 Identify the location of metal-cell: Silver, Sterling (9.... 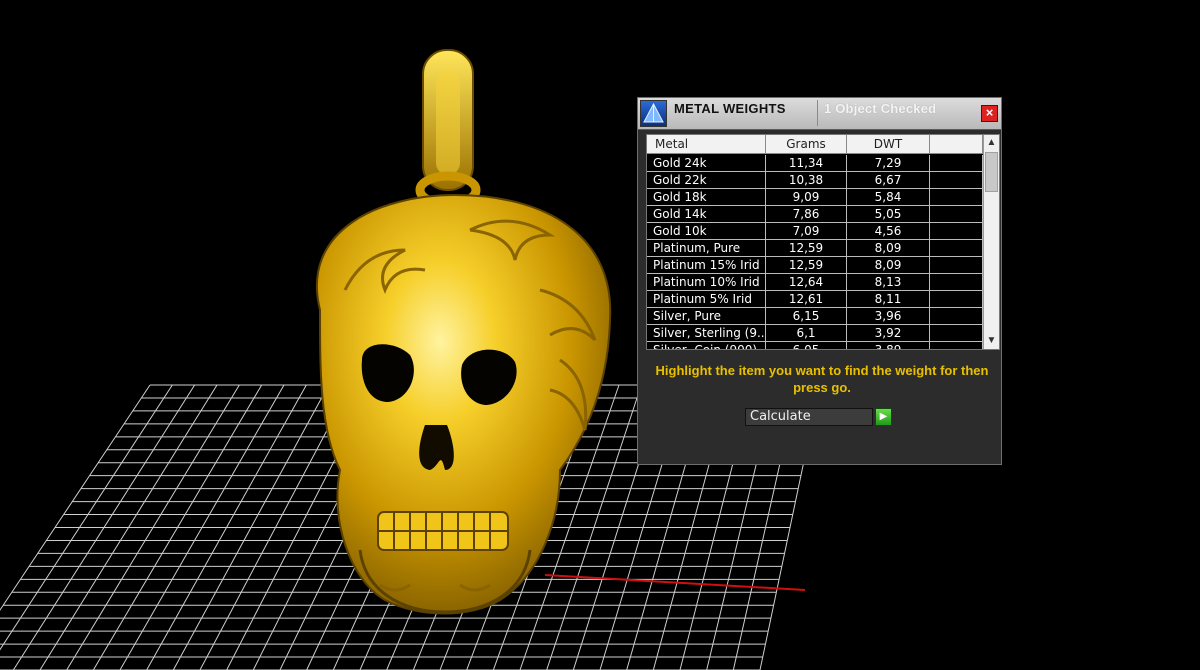
(706, 333).